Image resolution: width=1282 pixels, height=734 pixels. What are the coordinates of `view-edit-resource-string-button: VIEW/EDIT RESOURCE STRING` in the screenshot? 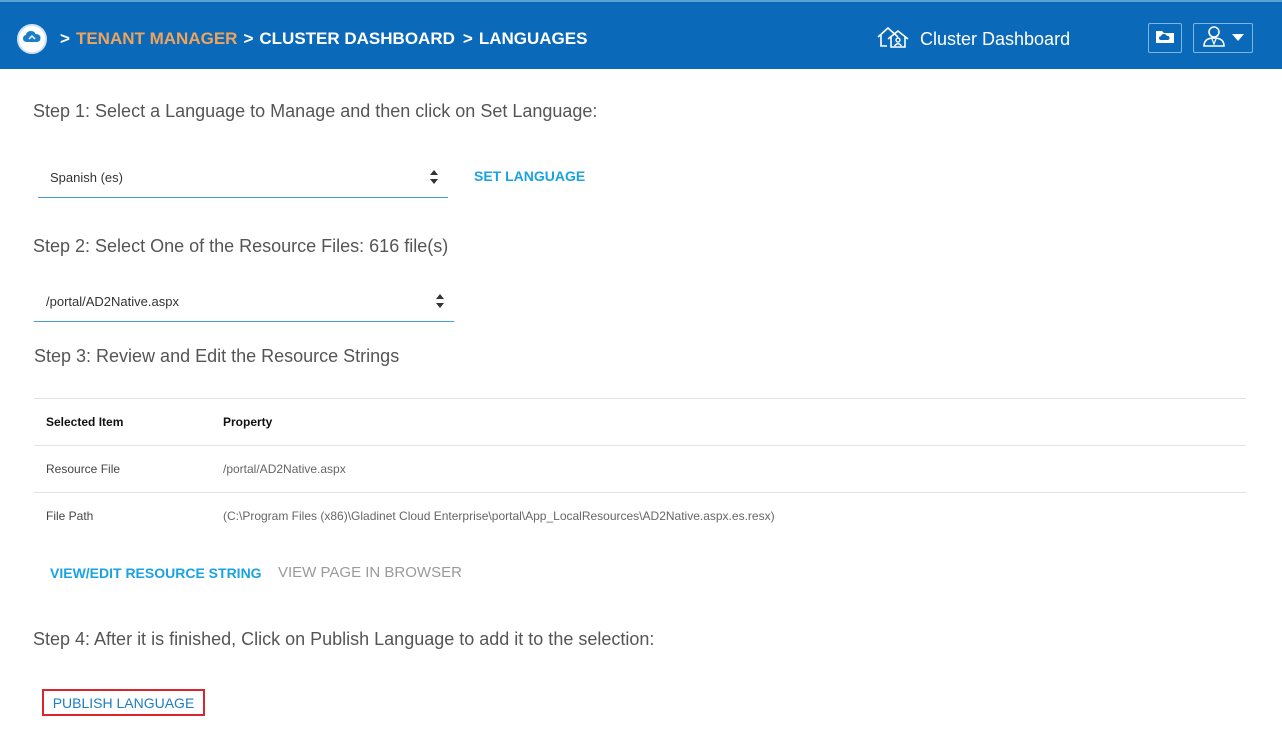 It's located at (156, 573).